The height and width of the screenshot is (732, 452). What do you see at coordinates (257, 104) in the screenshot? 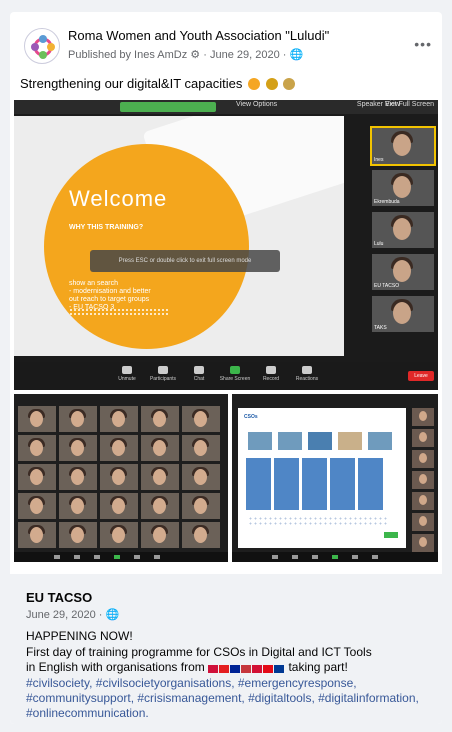
I see `view-options: View Options` at bounding box center [257, 104].